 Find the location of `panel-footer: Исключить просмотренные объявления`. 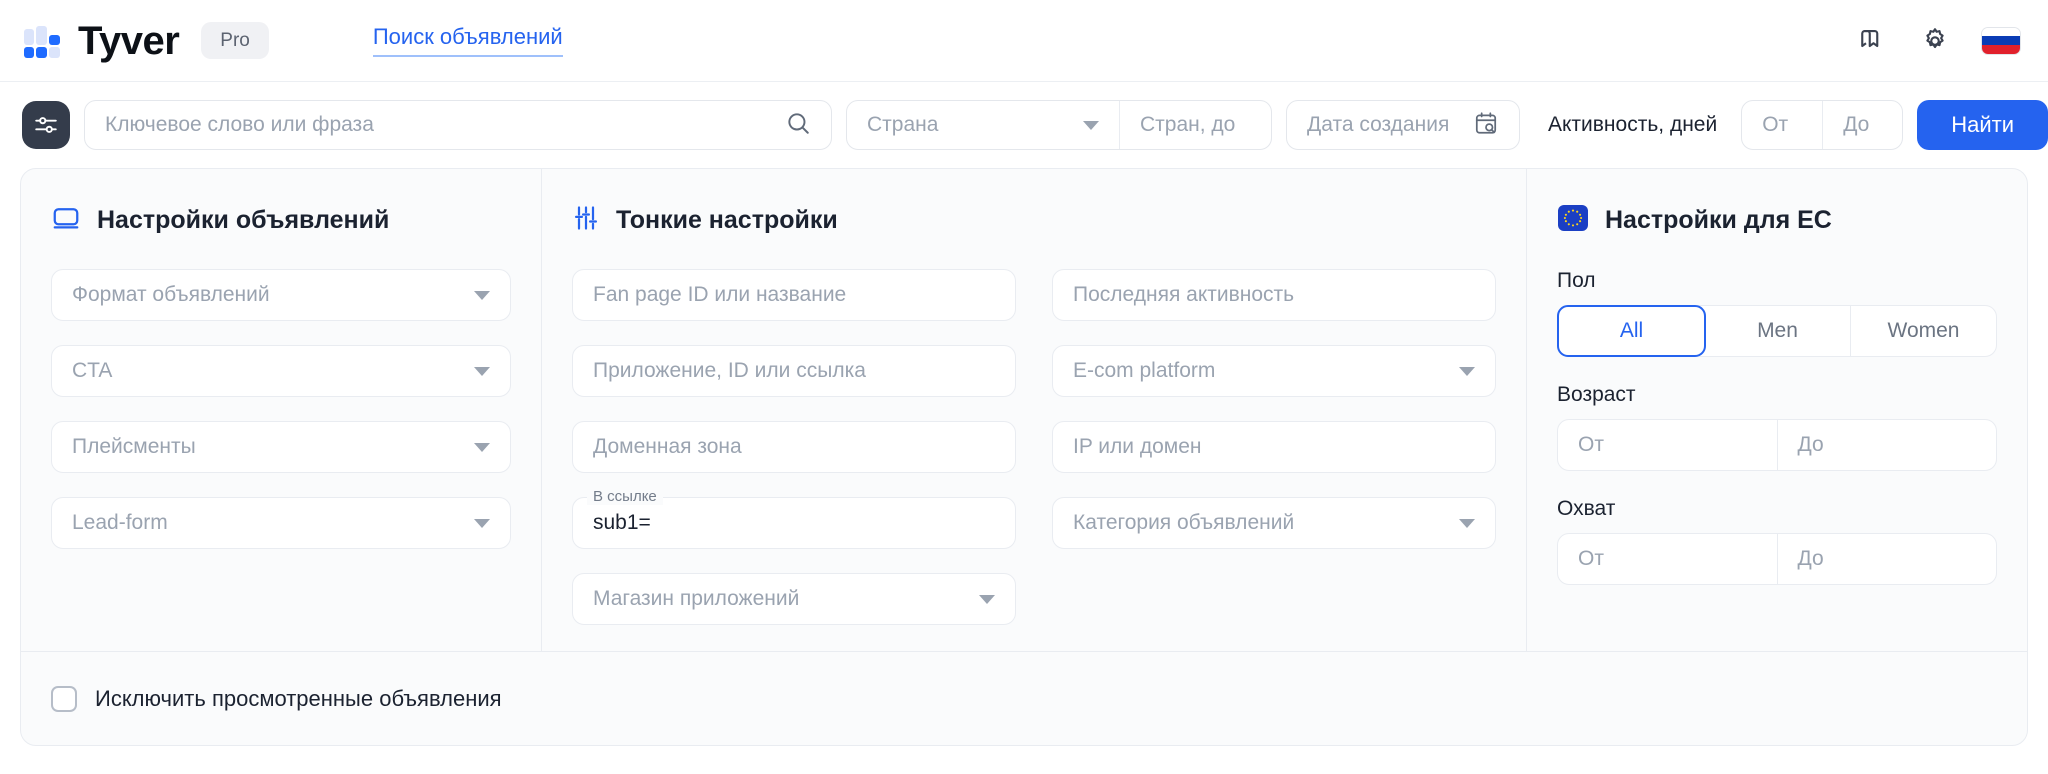

panel-footer: Исключить просмотренные объявления is located at coordinates (1024, 698).